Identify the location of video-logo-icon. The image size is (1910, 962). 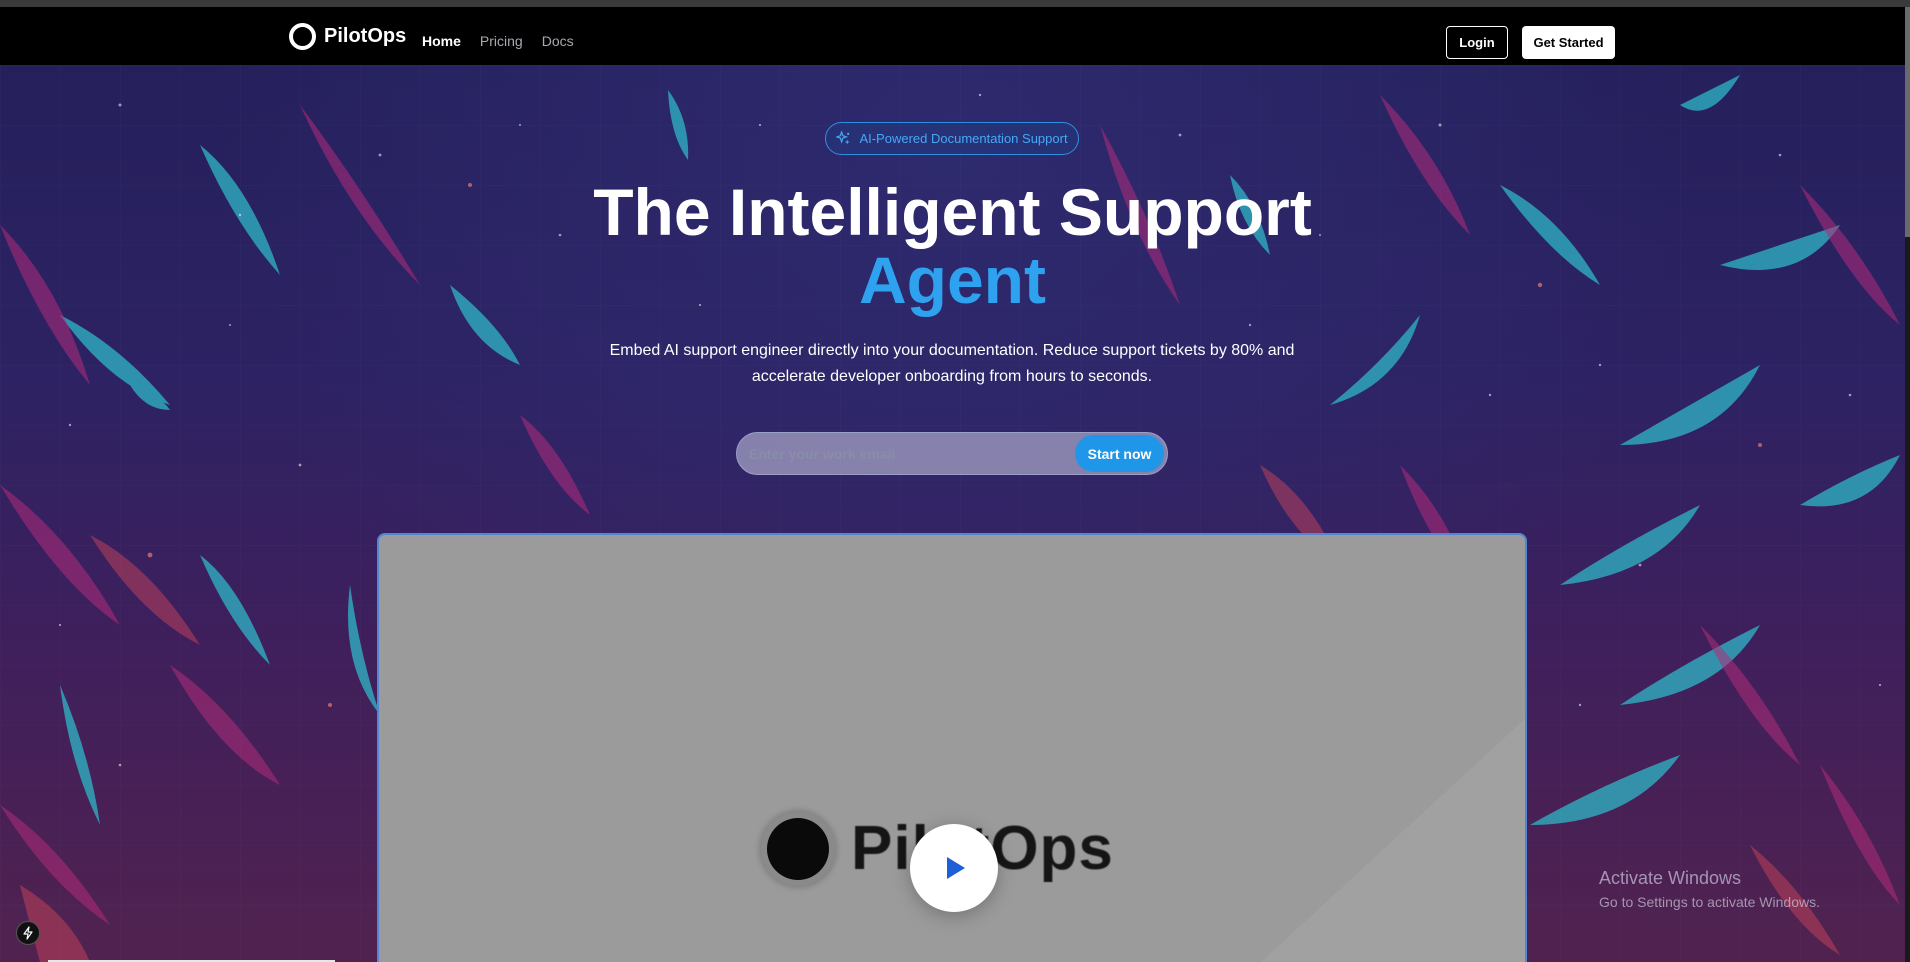
(798, 848).